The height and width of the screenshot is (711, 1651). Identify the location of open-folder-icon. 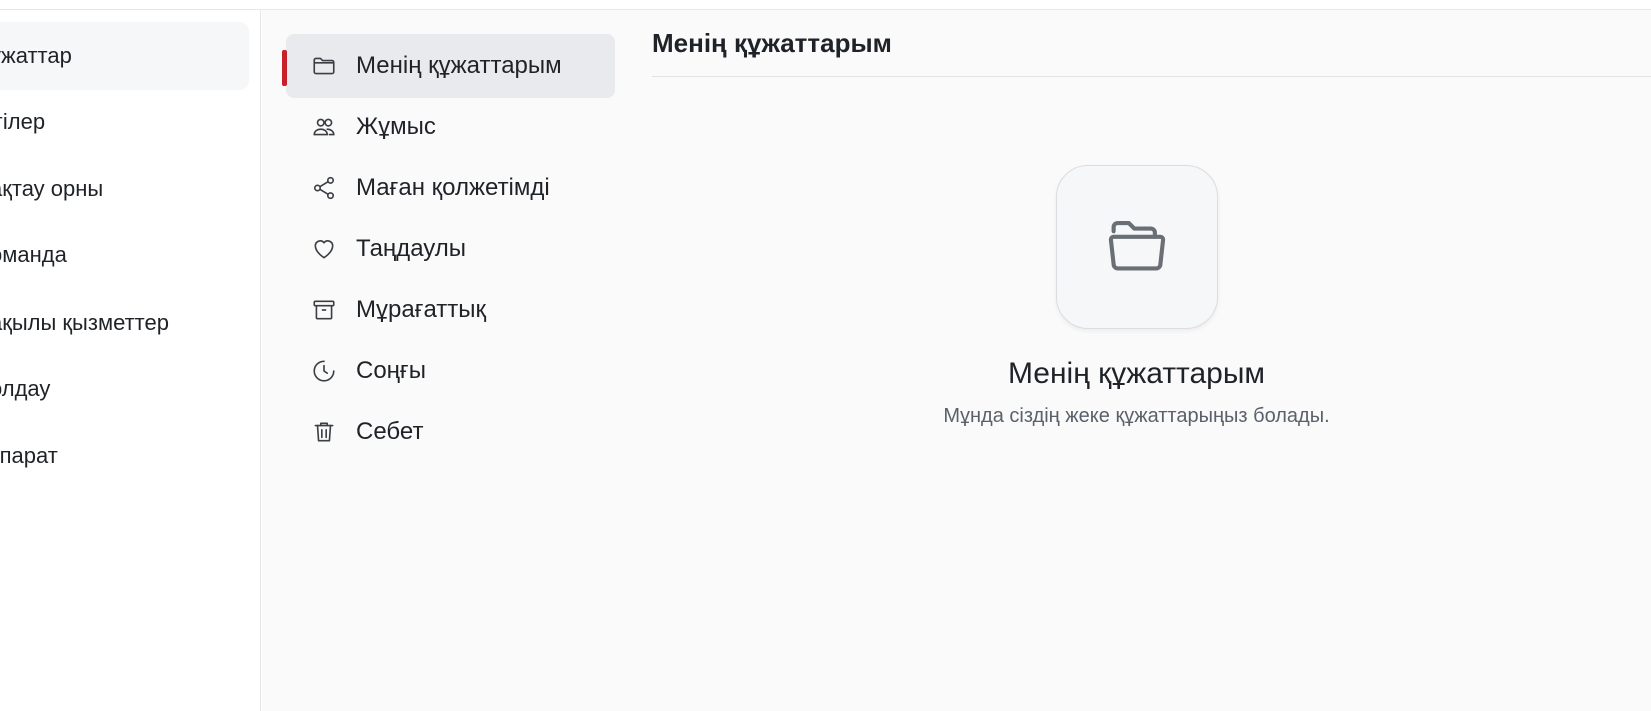
(1137, 247).